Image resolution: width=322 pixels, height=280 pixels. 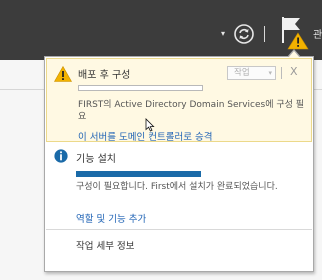 I want to click on close-icon: X, so click(x=294, y=71).